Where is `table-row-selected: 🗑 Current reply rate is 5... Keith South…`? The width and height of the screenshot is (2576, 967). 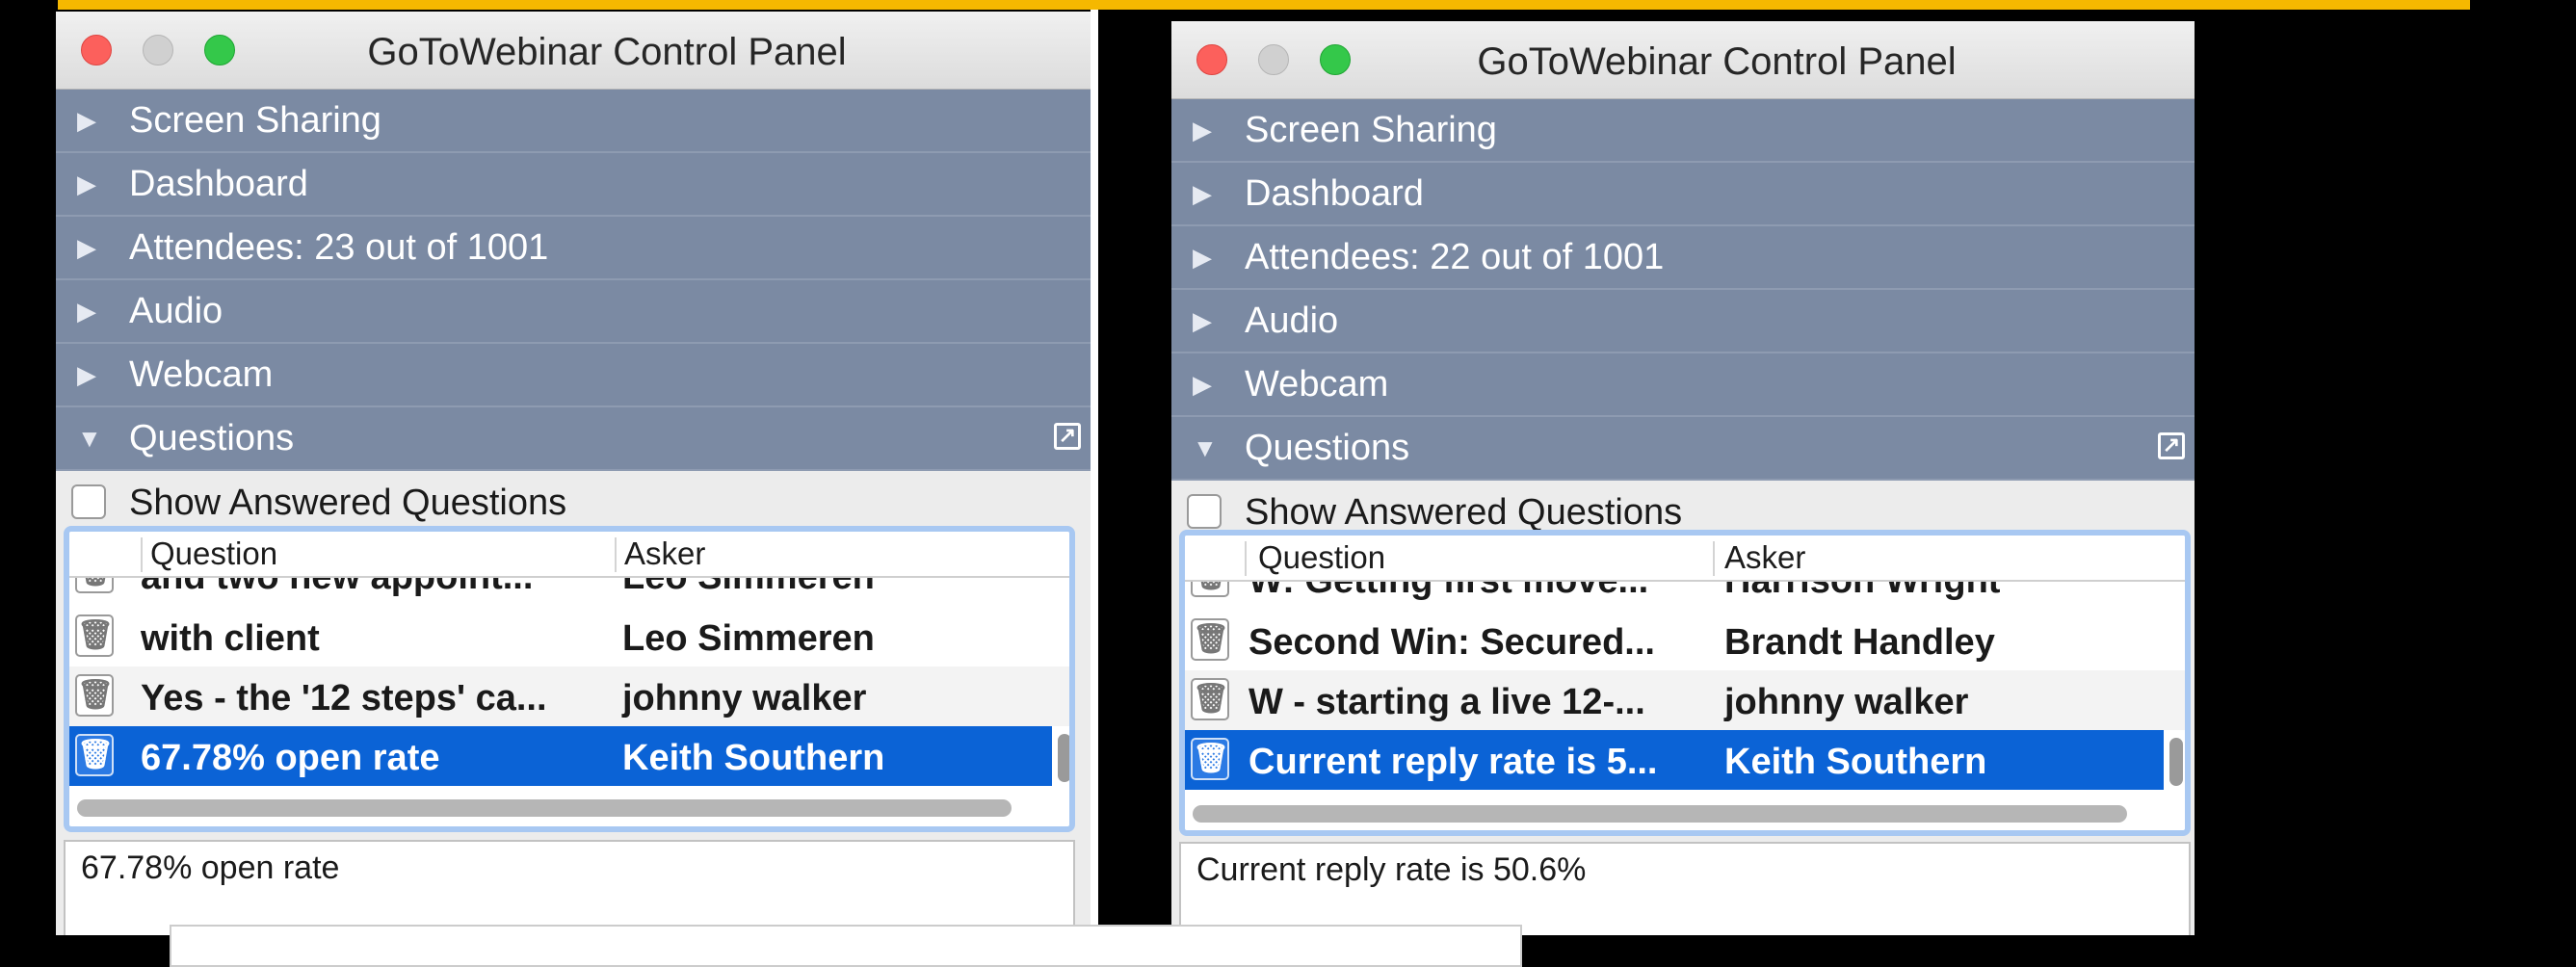
table-row-selected: 🗑 Current reply rate is 5... Keith South… is located at coordinates (1675, 760).